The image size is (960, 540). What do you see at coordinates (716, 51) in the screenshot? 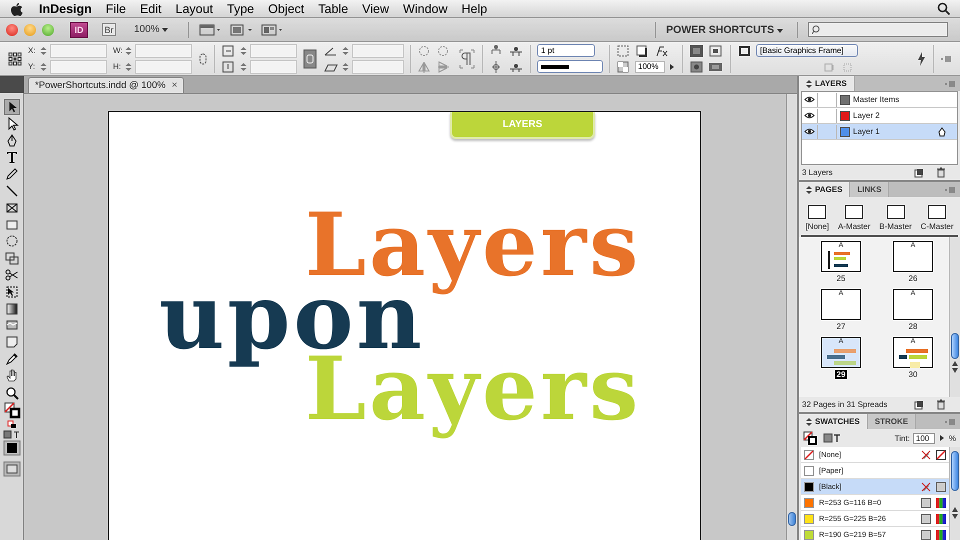
I see `fit-content-icon` at bounding box center [716, 51].